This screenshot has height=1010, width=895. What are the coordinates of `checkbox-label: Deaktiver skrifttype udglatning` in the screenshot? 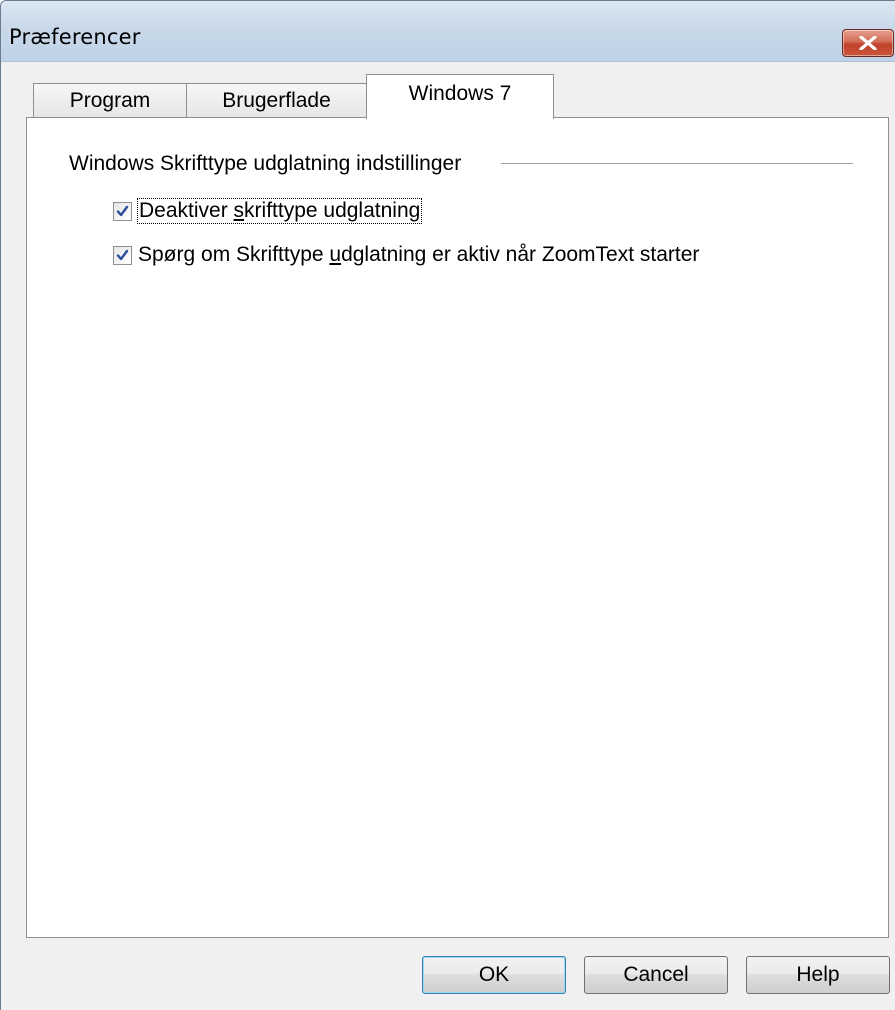 It's located at (279, 211).